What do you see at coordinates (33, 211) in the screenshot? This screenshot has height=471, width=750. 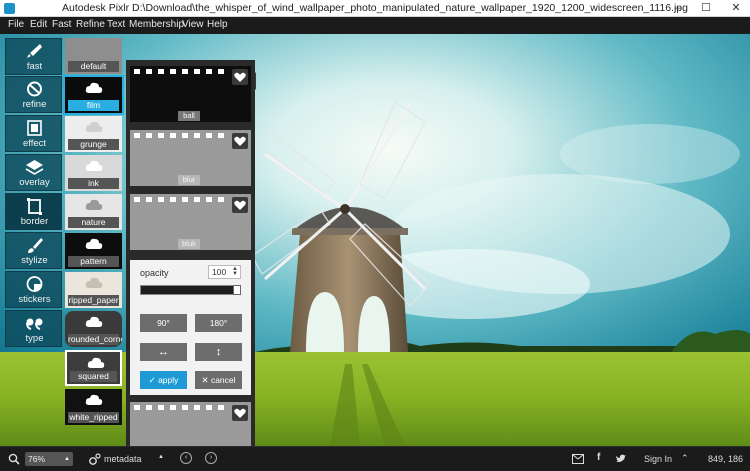 I see `category-border: border` at bounding box center [33, 211].